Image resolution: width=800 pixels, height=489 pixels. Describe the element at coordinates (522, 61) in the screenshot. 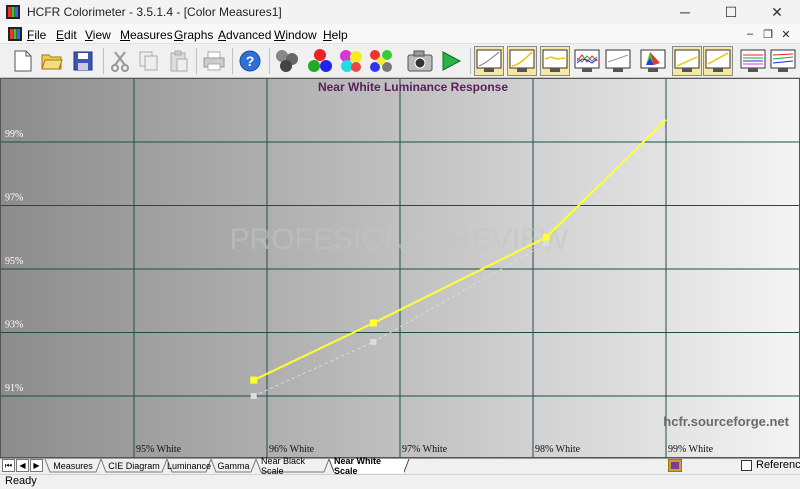

I see `graph-gamma-icon` at that location.